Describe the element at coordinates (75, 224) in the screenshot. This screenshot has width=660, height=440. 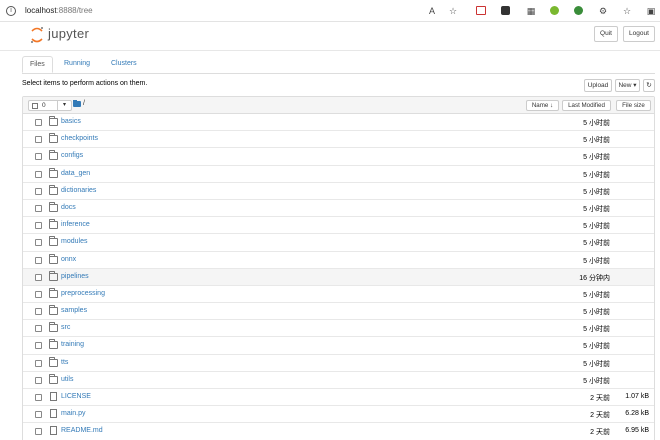
I see `item-name-link: inference` at that location.